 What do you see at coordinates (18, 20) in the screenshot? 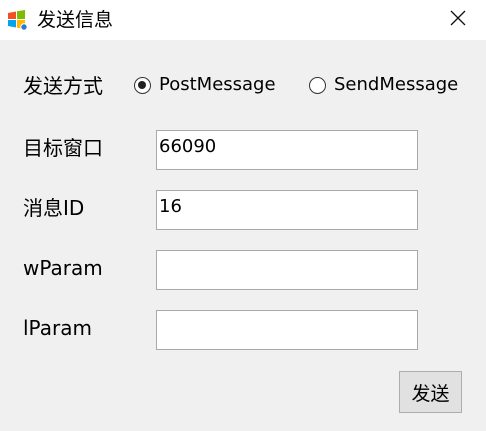
I see `windows-flag-icon` at bounding box center [18, 20].